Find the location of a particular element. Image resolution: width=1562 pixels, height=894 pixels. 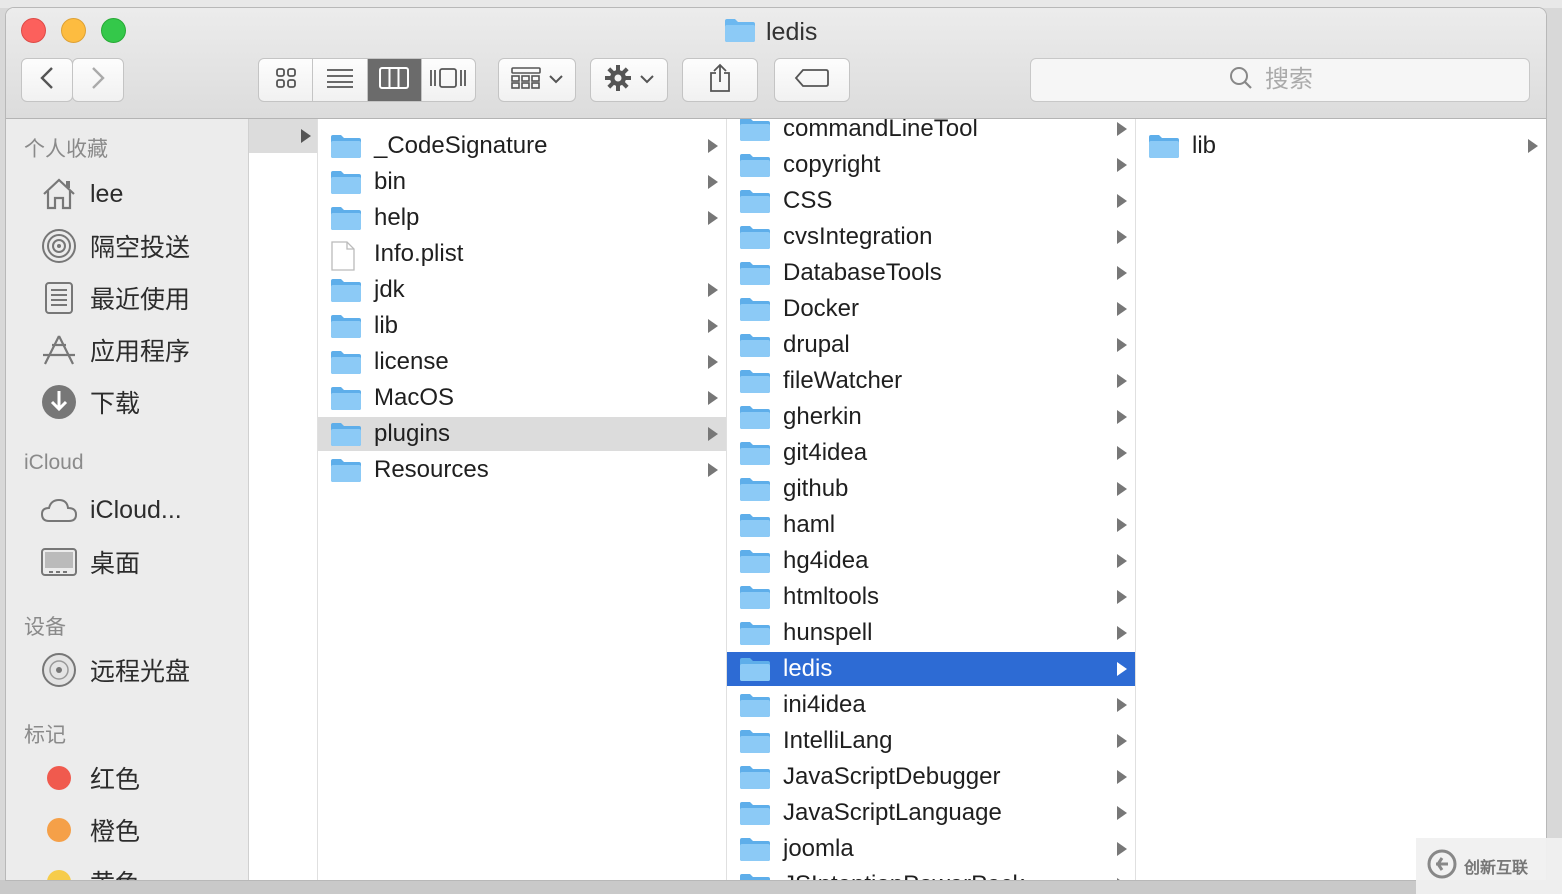

item-name: IntelliLang is located at coordinates (838, 740).